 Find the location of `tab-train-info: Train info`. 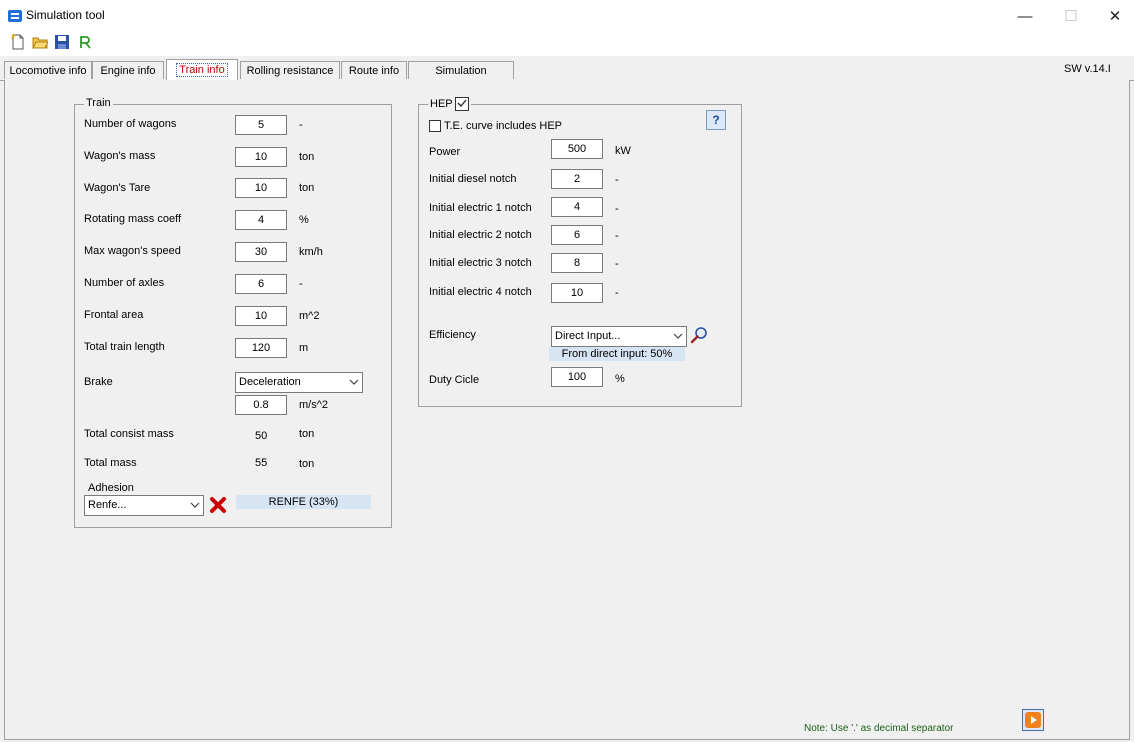

tab-train-info: Train info is located at coordinates (202, 69).